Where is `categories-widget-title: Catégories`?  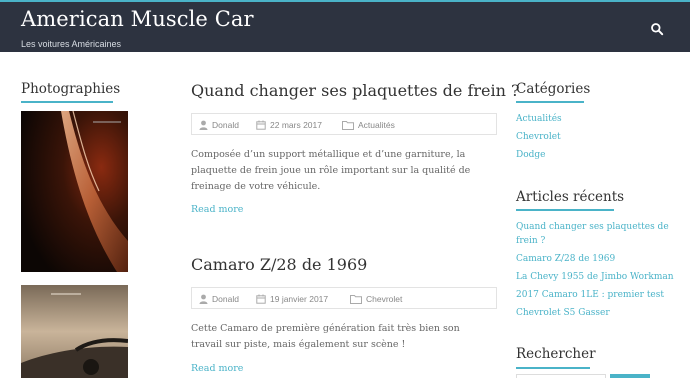 categories-widget-title: Catégories is located at coordinates (553, 89).